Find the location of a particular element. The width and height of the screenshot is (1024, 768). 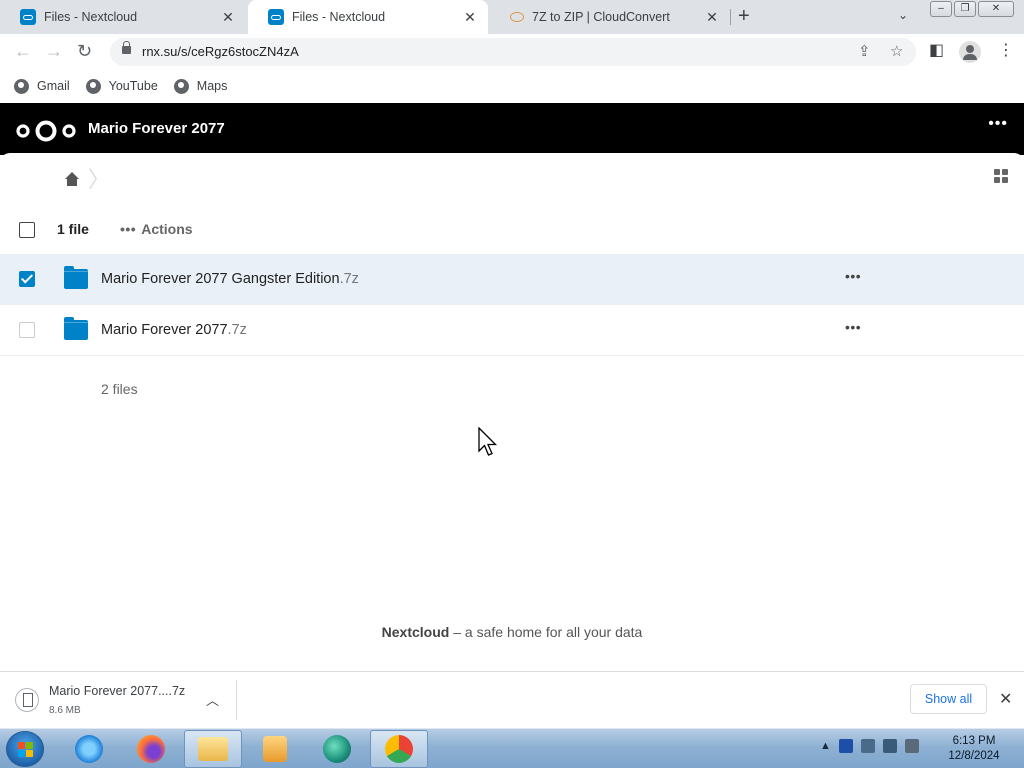

bookmark-label: Maps is located at coordinates (212, 86).